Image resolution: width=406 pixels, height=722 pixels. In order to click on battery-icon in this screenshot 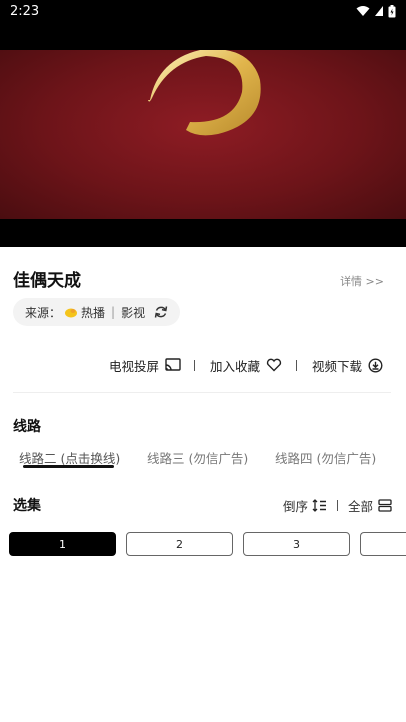, I will do `click(392, 10)`.